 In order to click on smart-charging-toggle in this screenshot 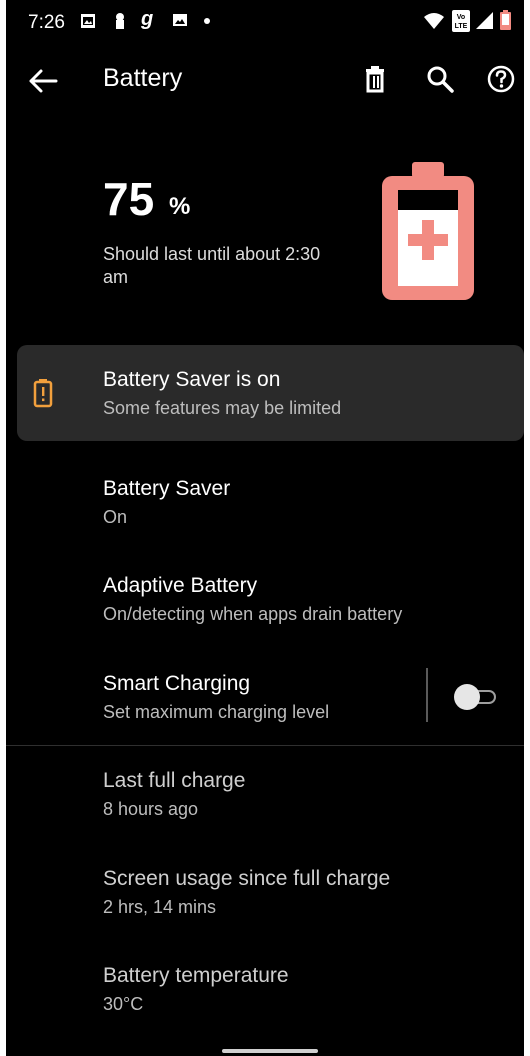, I will do `click(477, 697)`.